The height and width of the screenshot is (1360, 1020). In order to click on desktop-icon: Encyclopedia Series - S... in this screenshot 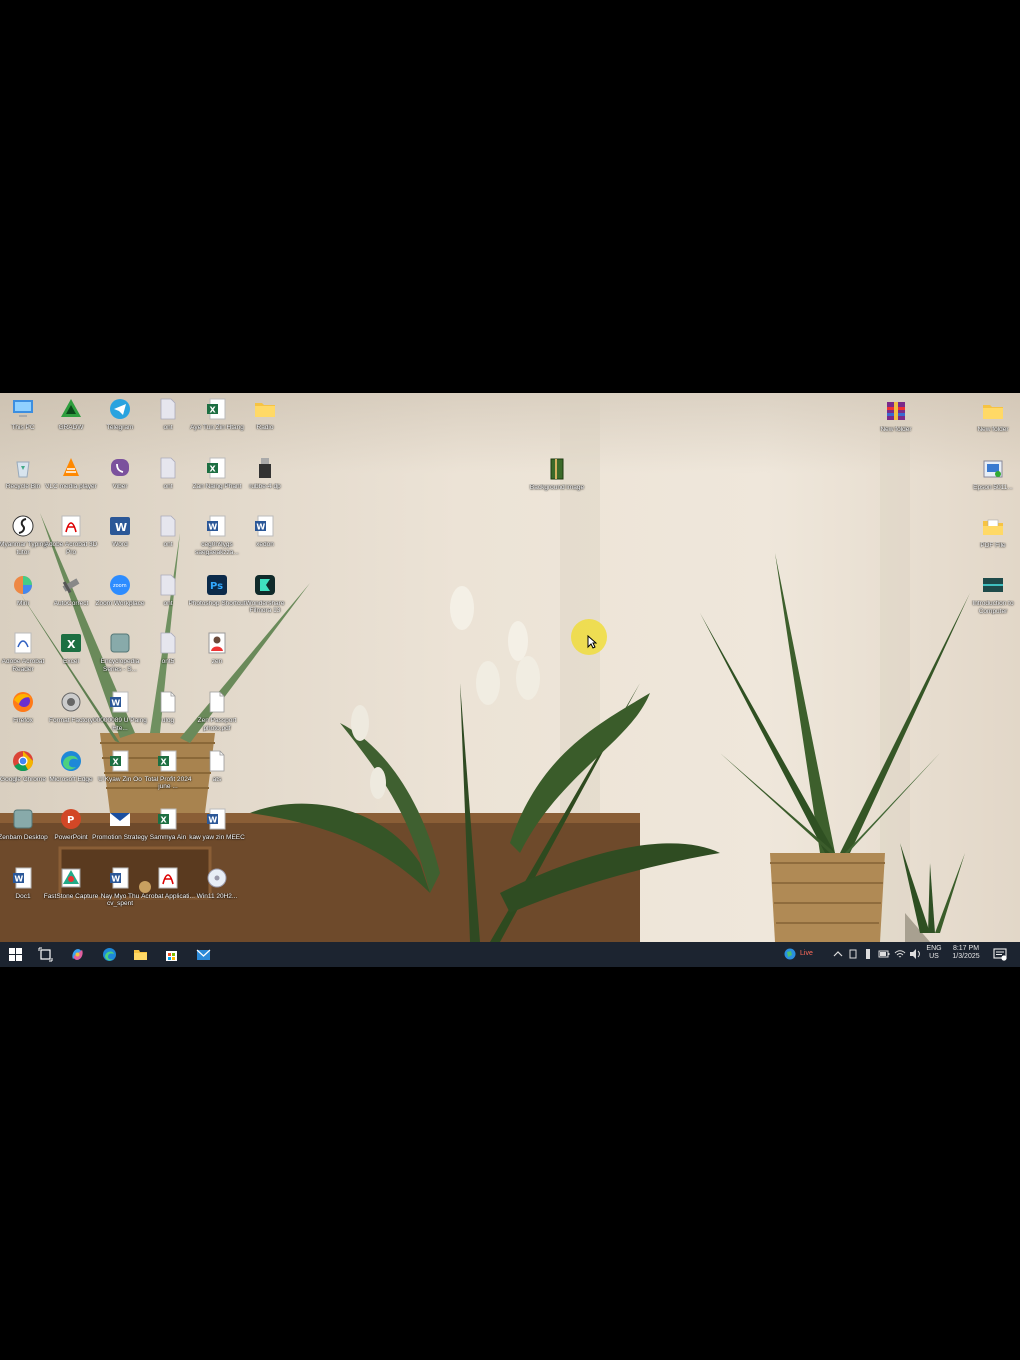, I will do `click(120, 656)`.